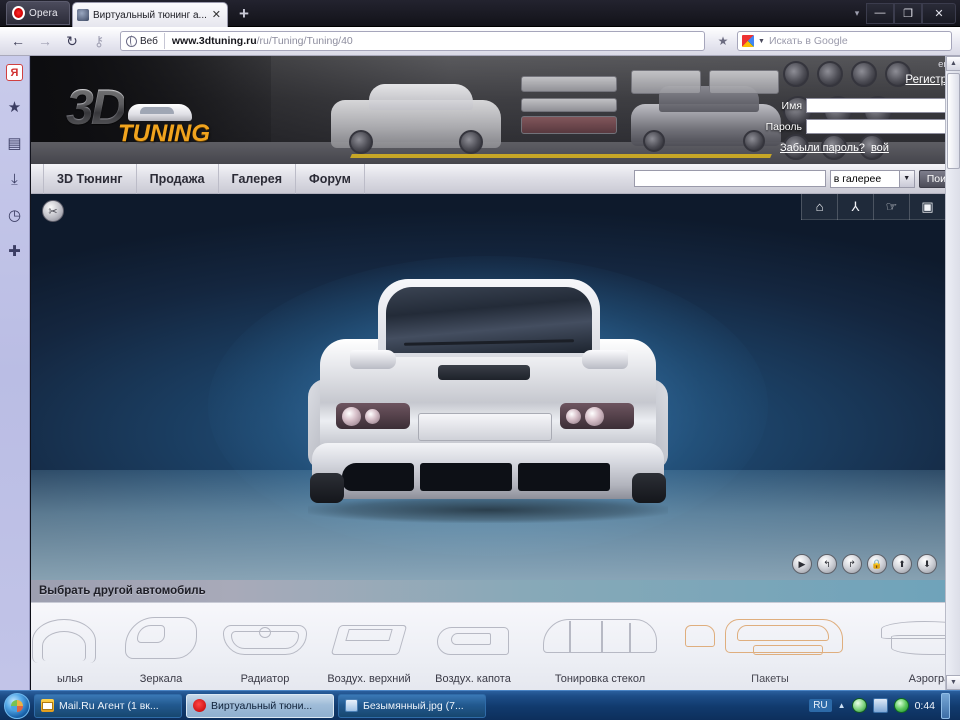 The width and height of the screenshot is (960, 720). Describe the element at coordinates (164, 133) in the screenshot. I see `logo-tuning-text: TUNING` at that location.